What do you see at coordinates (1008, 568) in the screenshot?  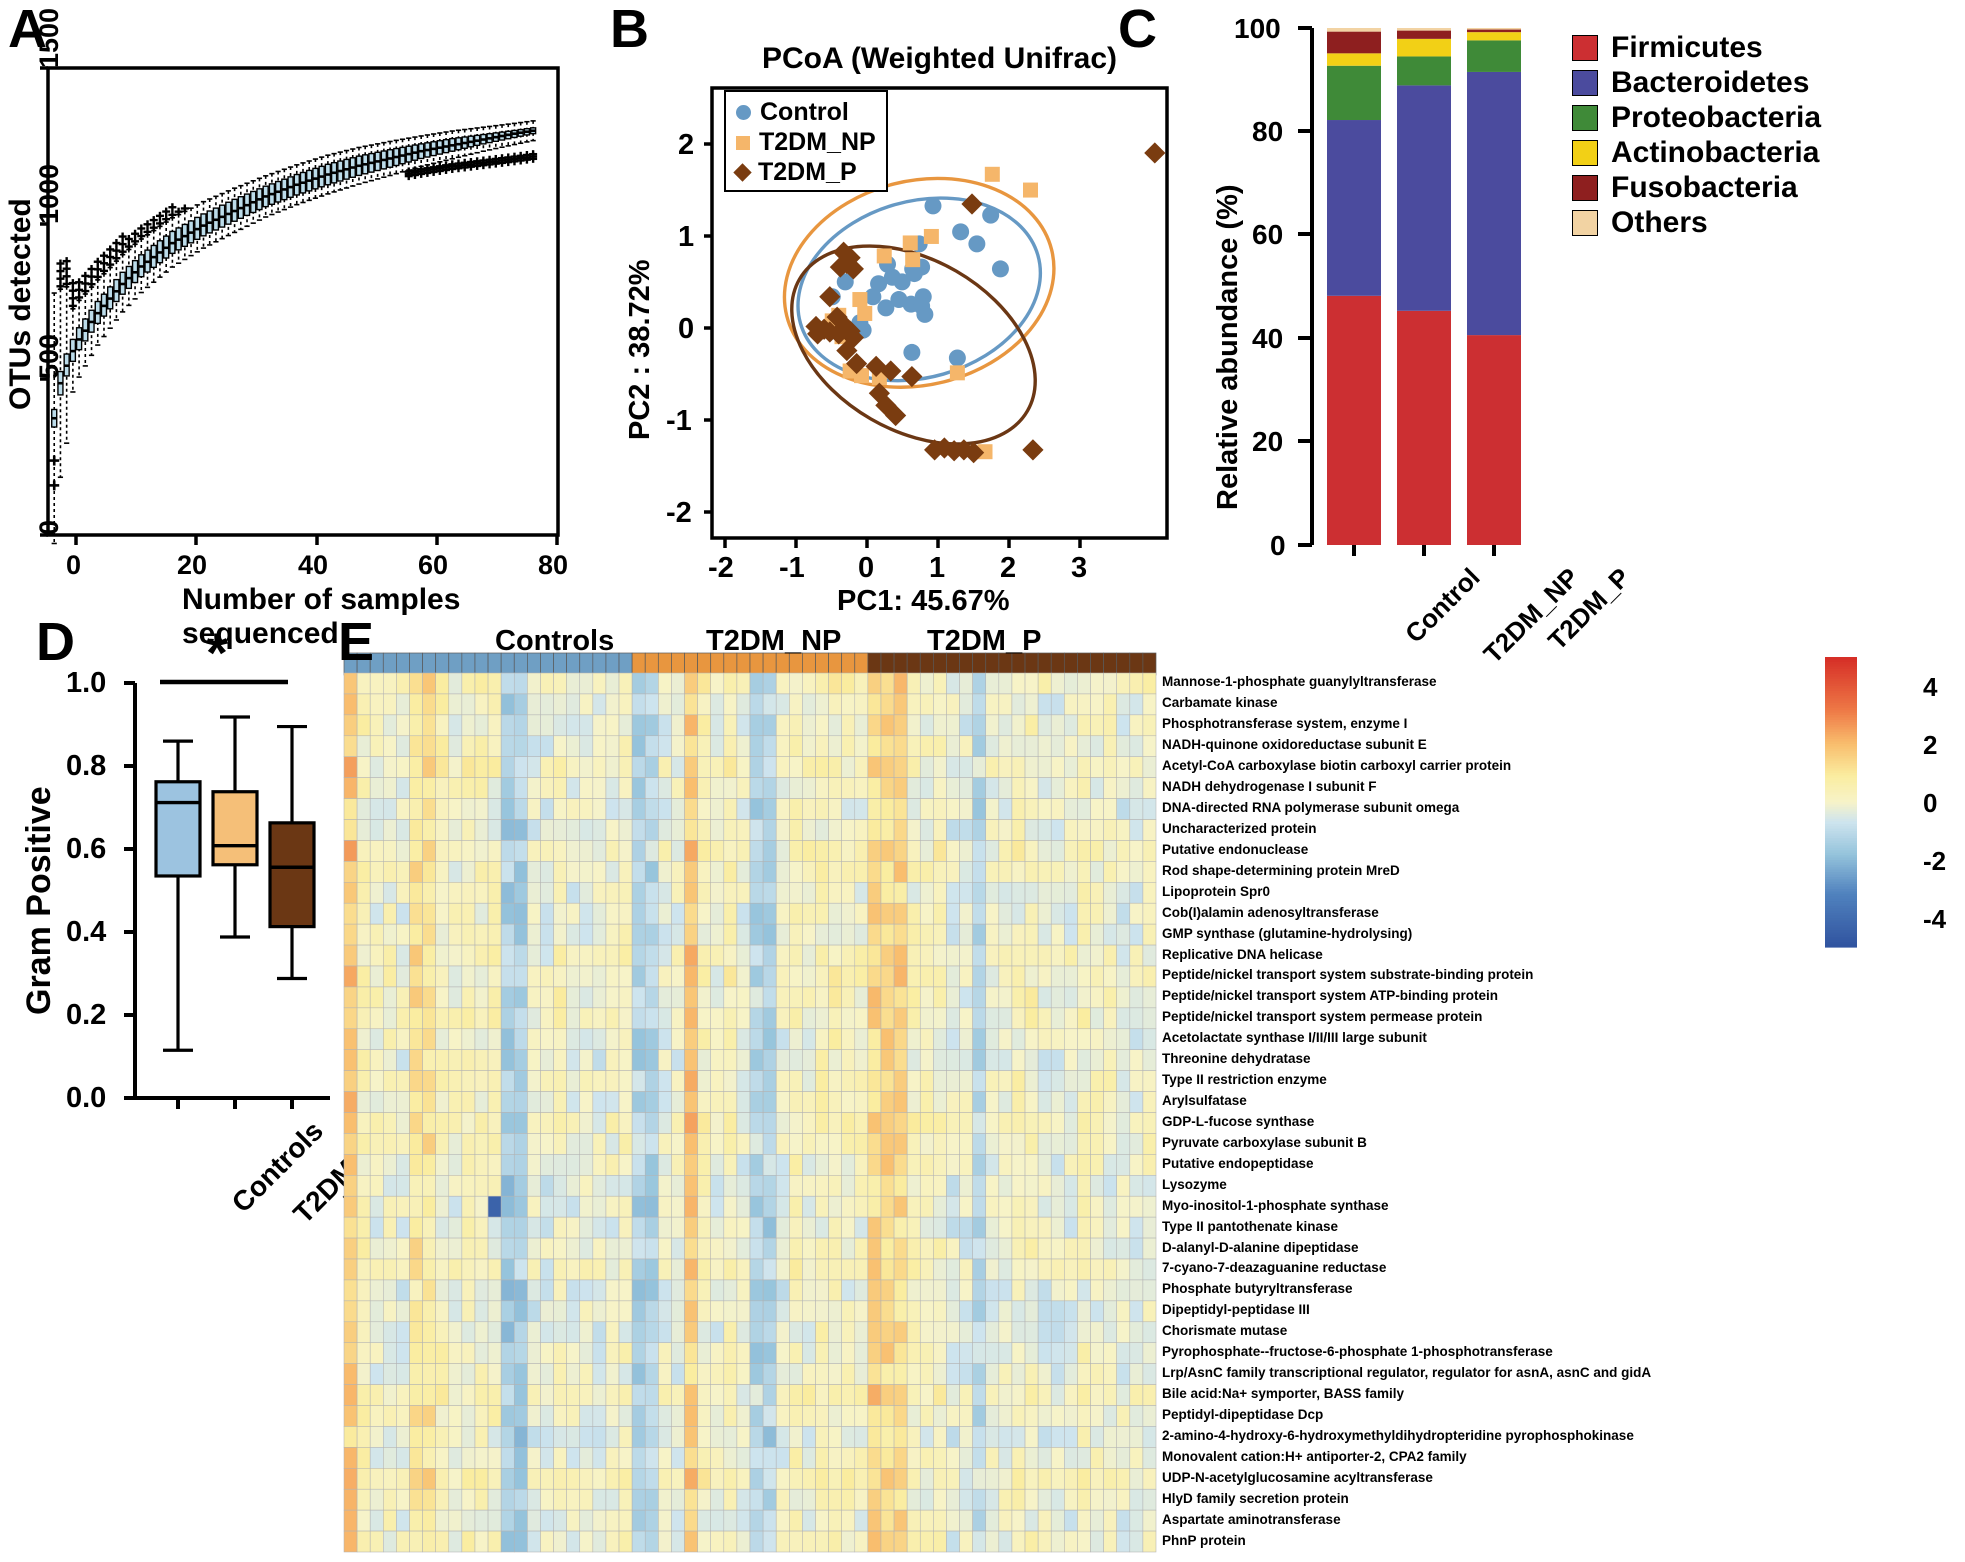 I see `panel-b-xtick-2: 2` at bounding box center [1008, 568].